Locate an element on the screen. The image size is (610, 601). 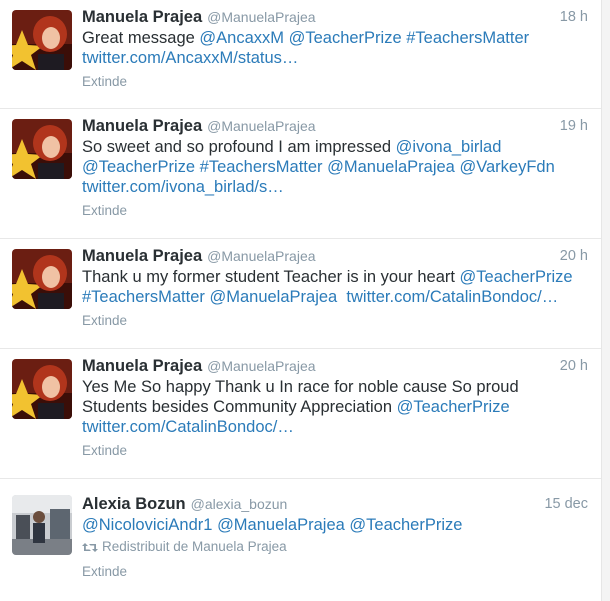
tweet-header: Manuela Prajea @ManuelaPrajea 19 h is located at coordinates (335, 126).